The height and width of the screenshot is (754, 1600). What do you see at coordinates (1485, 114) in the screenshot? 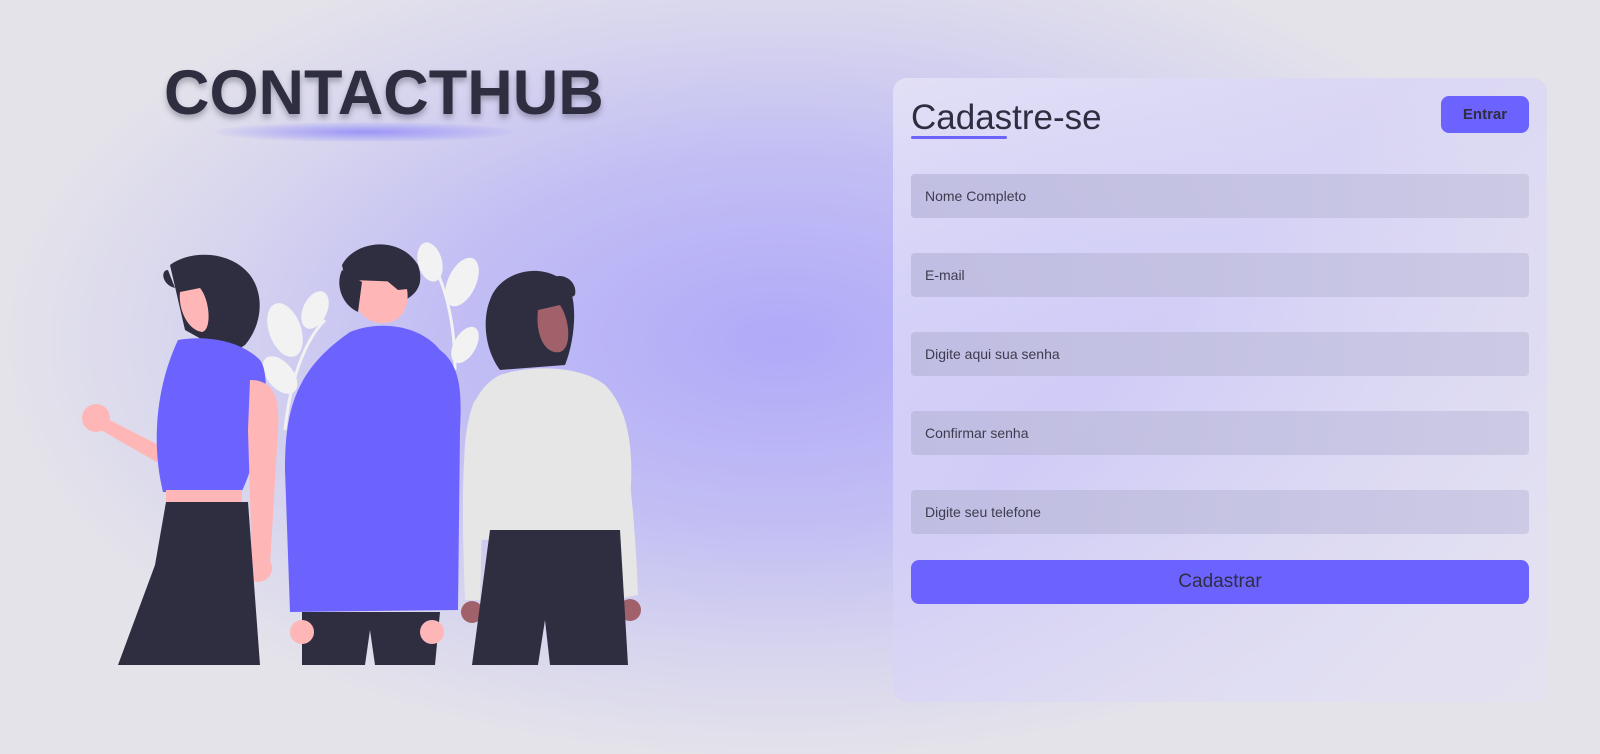
I see `login-button: Entrar` at bounding box center [1485, 114].